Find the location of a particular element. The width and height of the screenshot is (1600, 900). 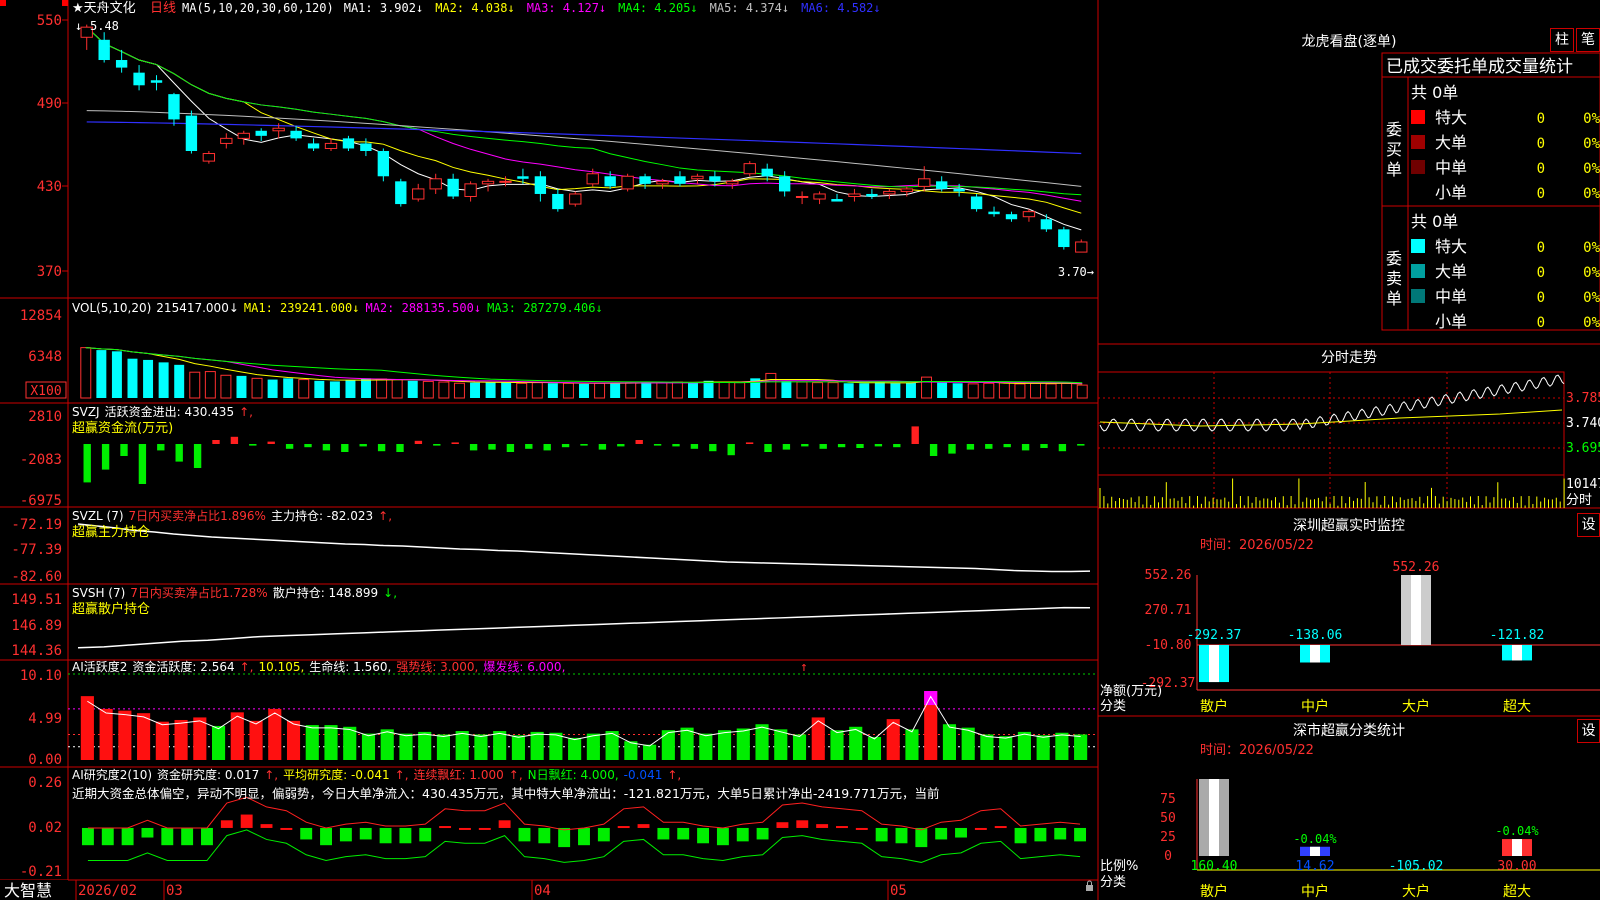

sz-monitor-bar-highlight is located at coordinates (1517, 653).